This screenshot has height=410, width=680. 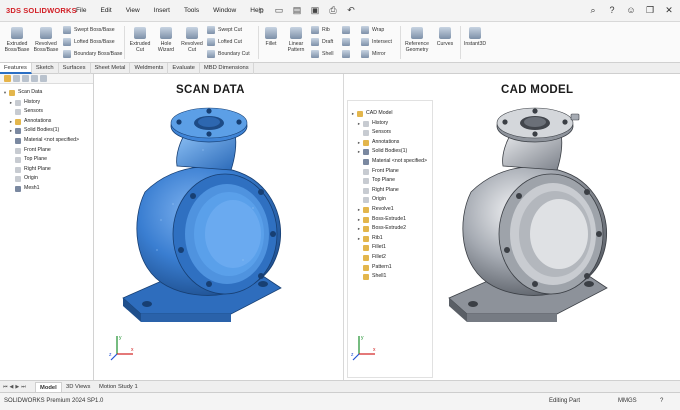 What do you see at coordinates (81, 10) in the screenshot?
I see `menu-file: File` at bounding box center [81, 10].